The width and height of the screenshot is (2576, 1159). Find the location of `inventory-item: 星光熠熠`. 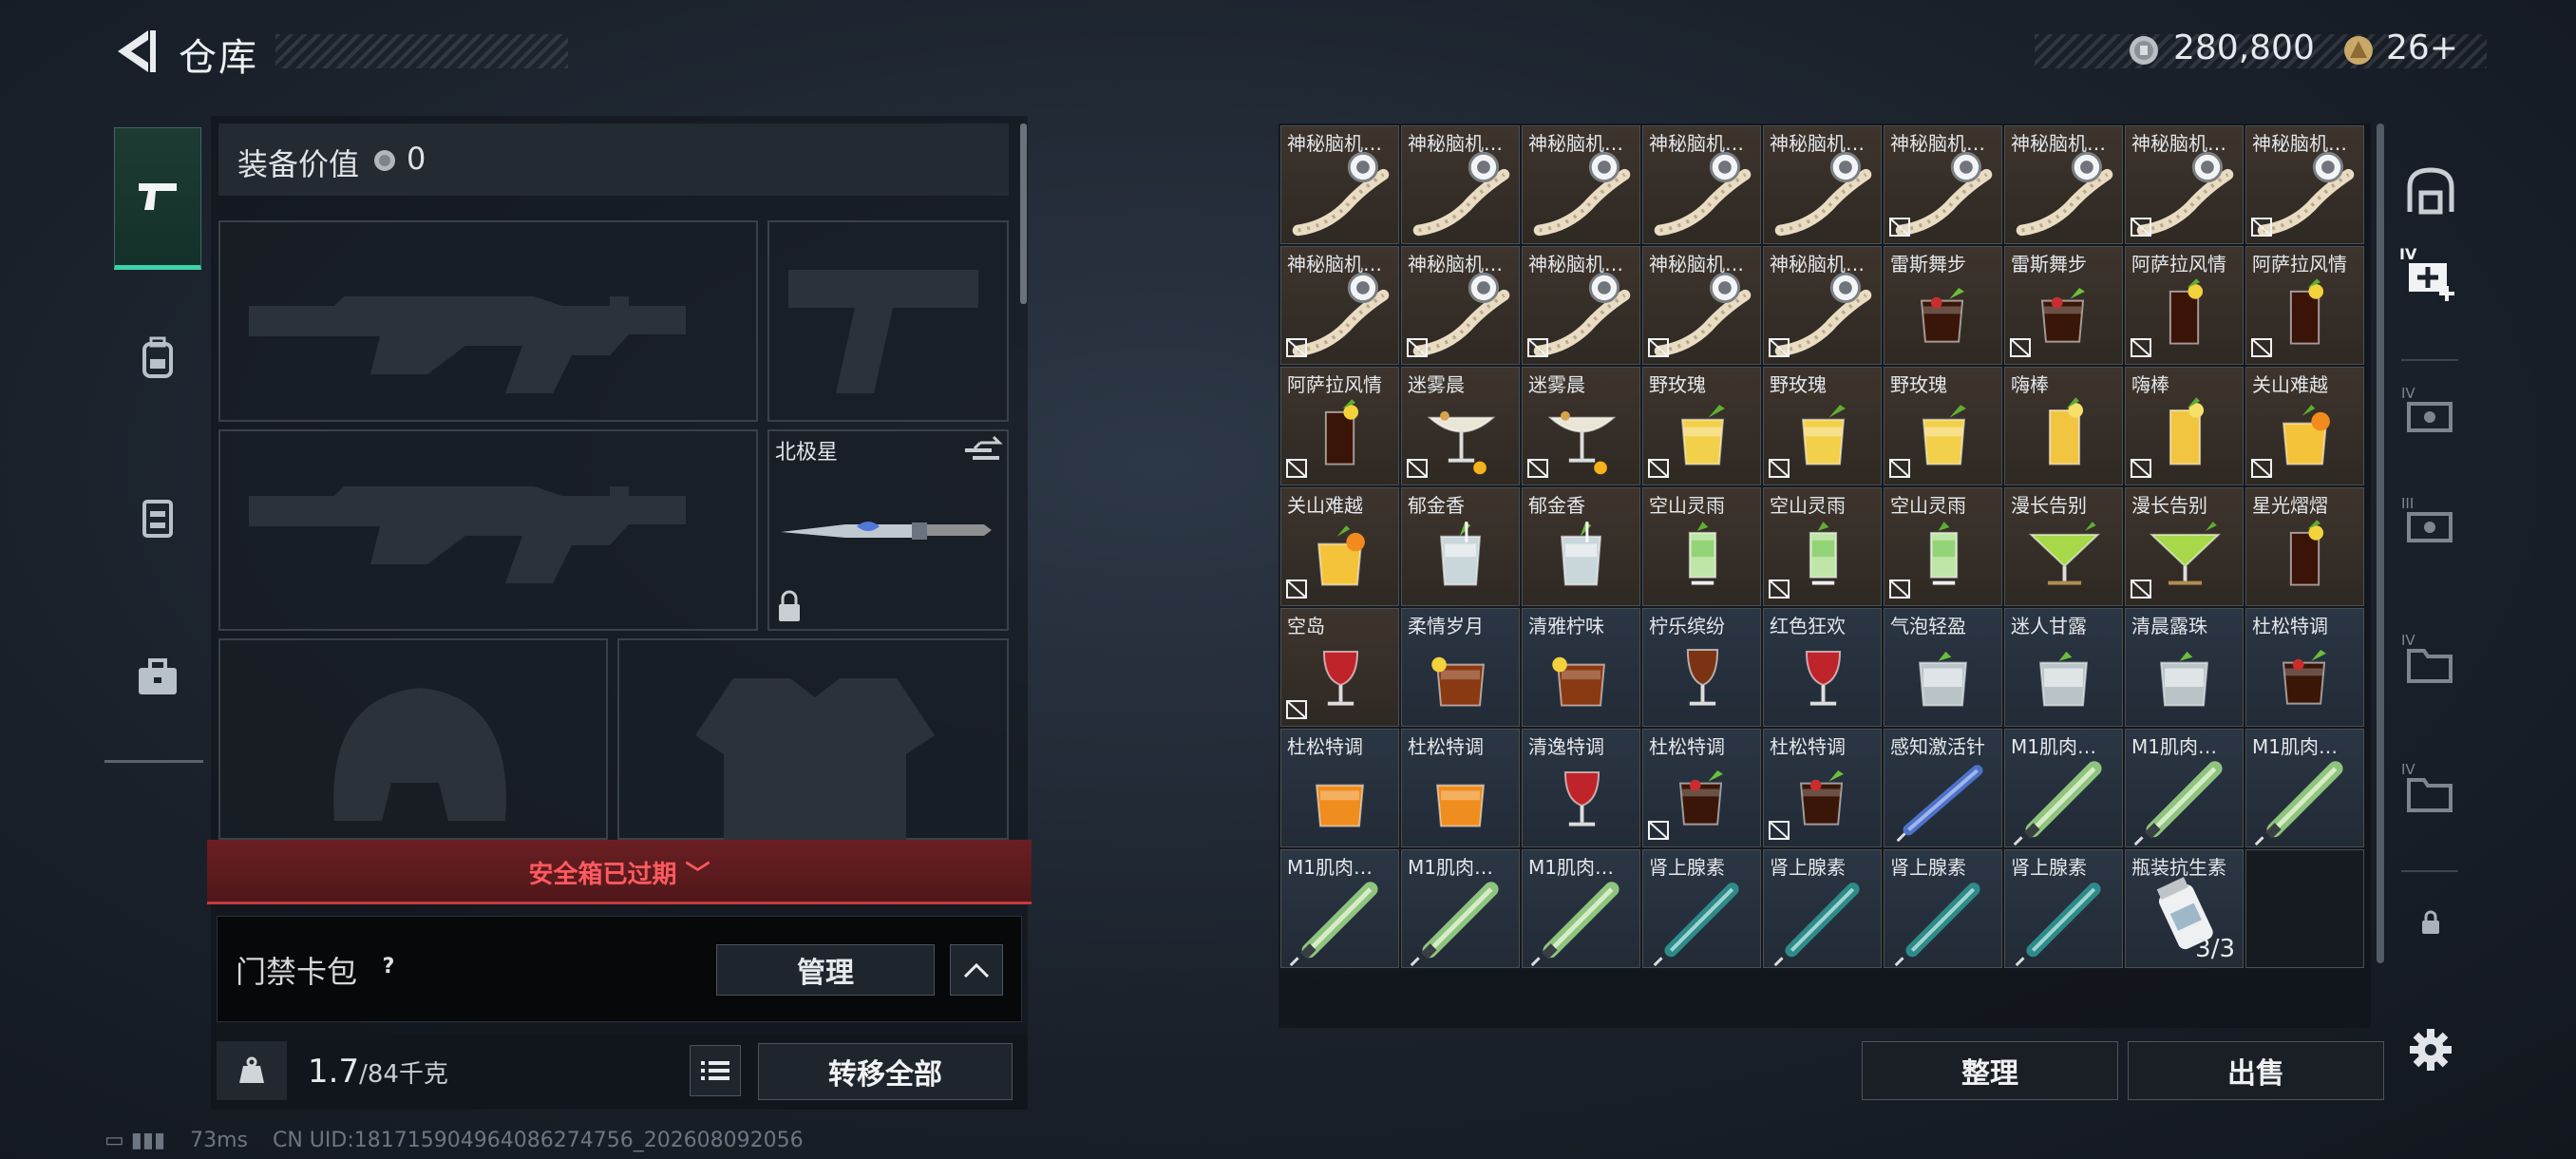

inventory-item: 星光熠熠 is located at coordinates (2304, 546).